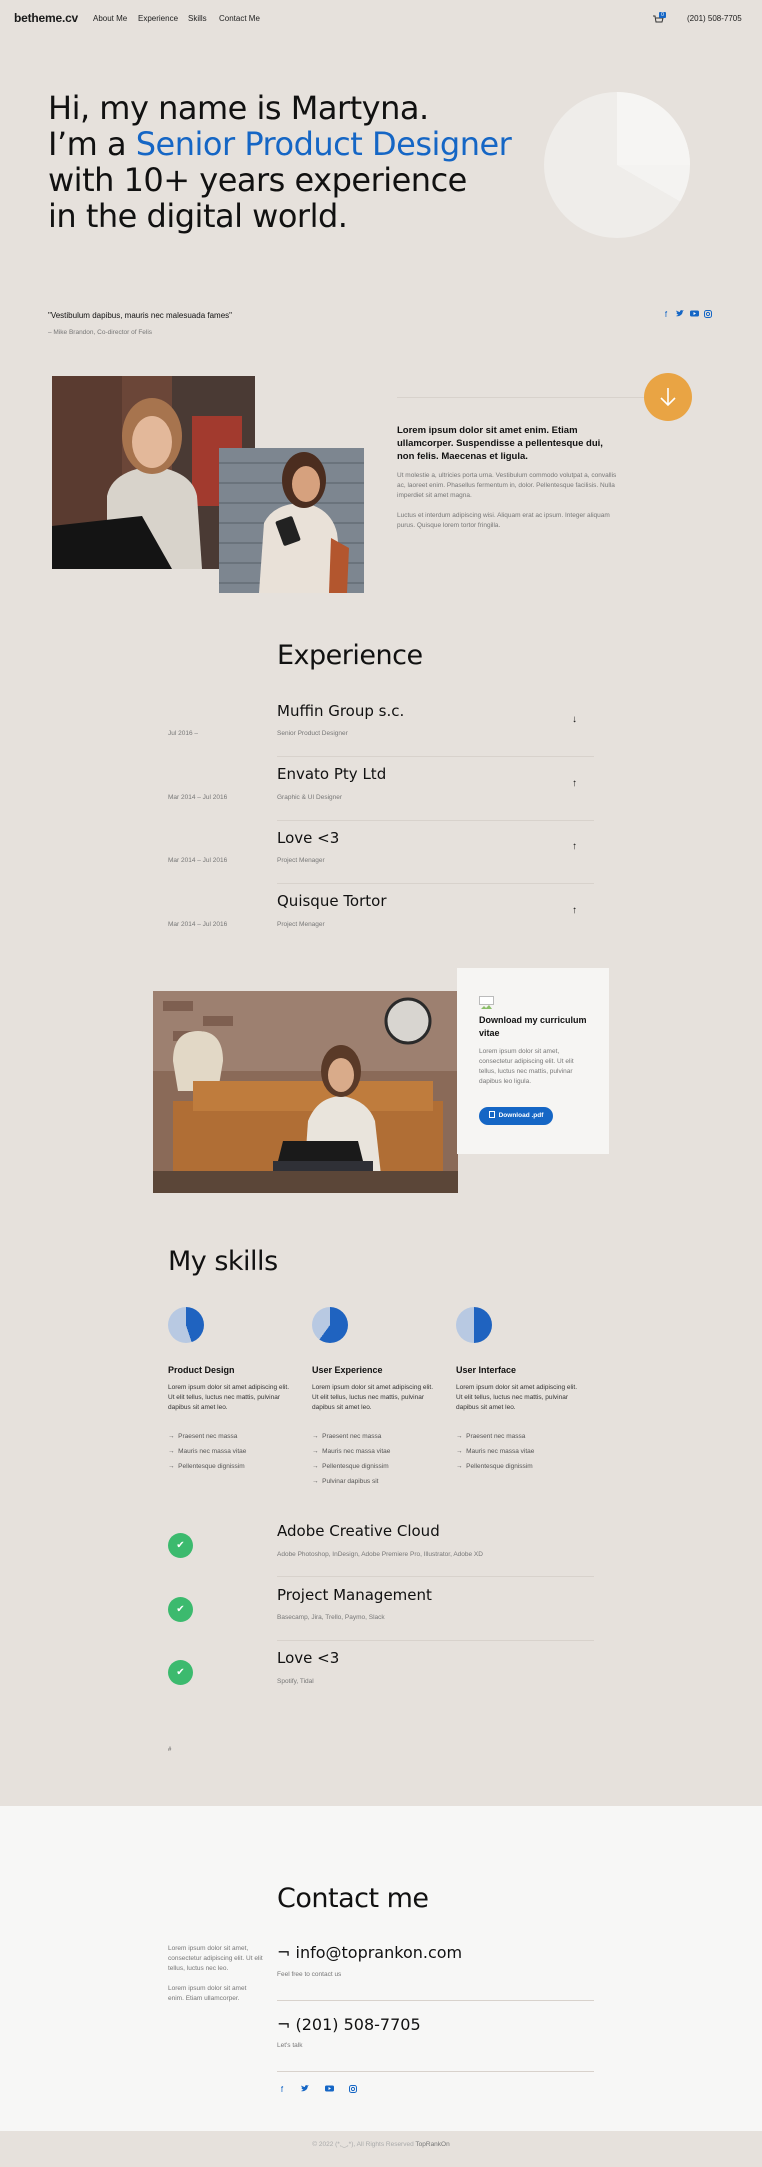  What do you see at coordinates (223, 1261) in the screenshot?
I see `skills-title: My skills` at bounding box center [223, 1261].